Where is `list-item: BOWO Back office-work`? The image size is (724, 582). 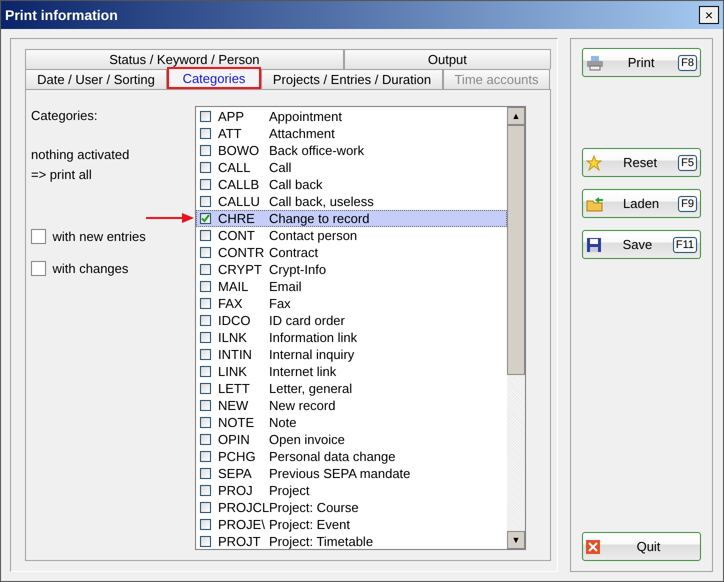 list-item: BOWO Back office-work is located at coordinates (351, 150).